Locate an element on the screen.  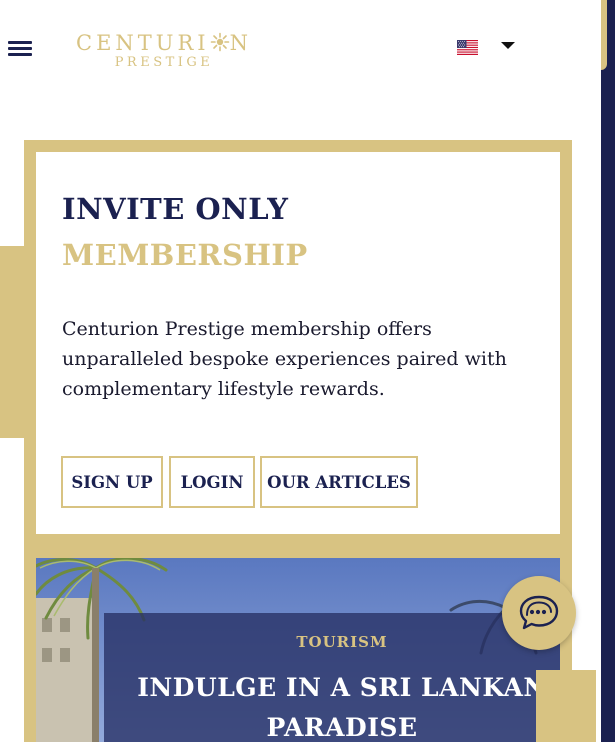
chat-bubble-icon is located at coordinates (539, 612).